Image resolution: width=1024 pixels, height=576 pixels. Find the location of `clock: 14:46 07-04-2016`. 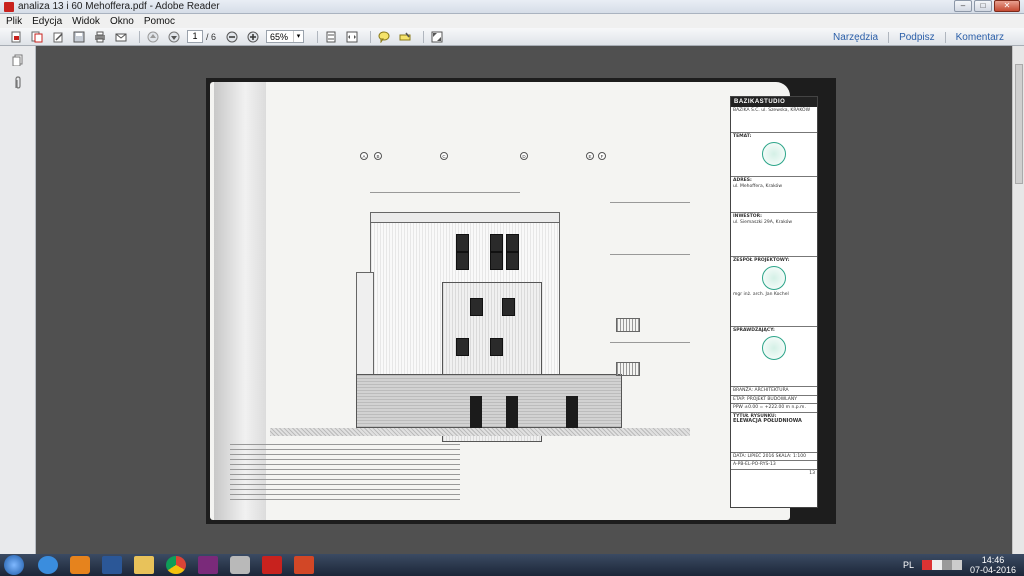

clock: 14:46 07-04-2016 is located at coordinates (993, 565).